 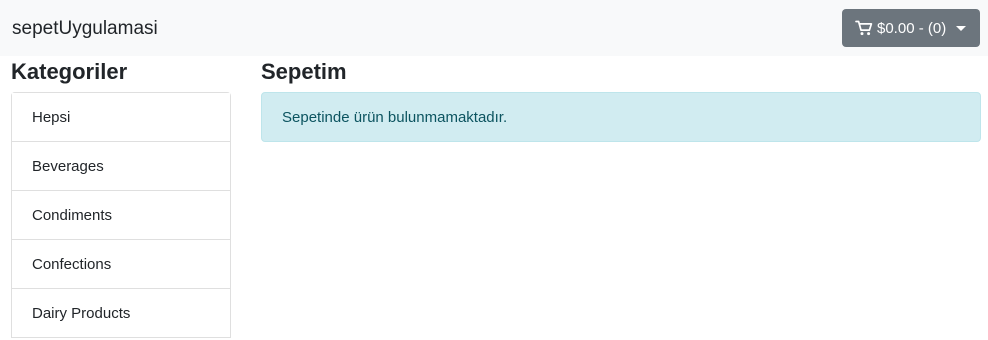 I want to click on category-item-condiments: Condiments, so click(x=121, y=215).